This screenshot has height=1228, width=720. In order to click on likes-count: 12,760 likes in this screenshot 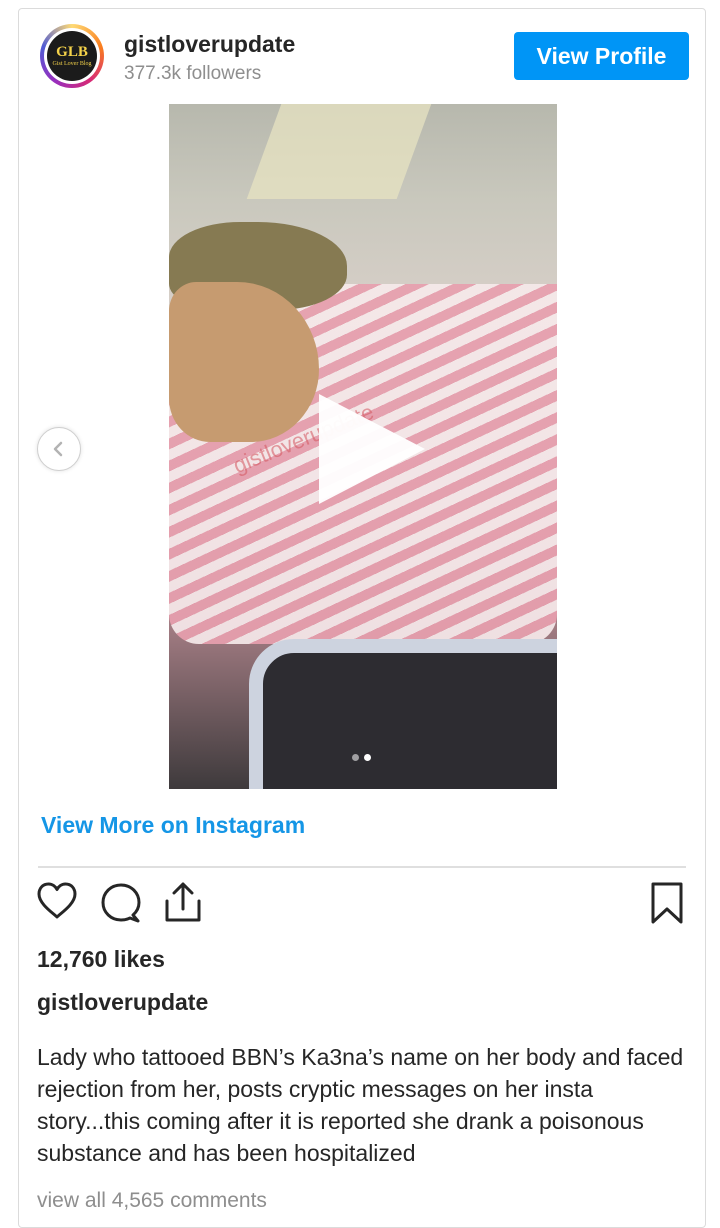, I will do `click(101, 959)`.